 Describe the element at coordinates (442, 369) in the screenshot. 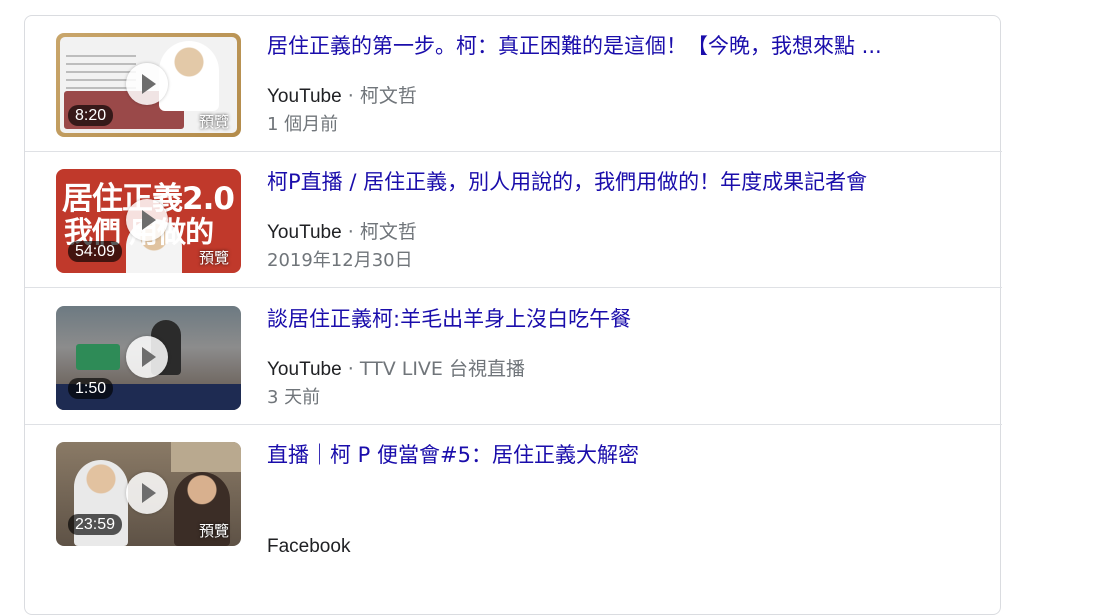

I see `source-author: TTV LIVE 台視直播` at that location.